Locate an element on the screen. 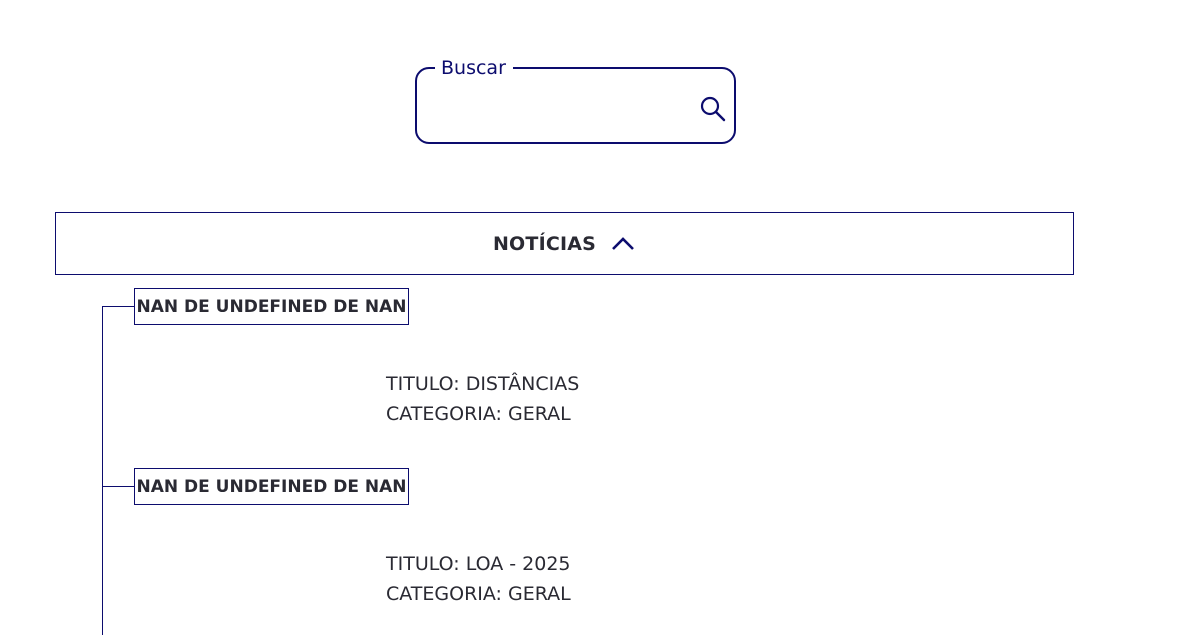  news-item-details: TITULO: DISTÂNCIAS CATEGORIA: GERAL is located at coordinates (482, 399).